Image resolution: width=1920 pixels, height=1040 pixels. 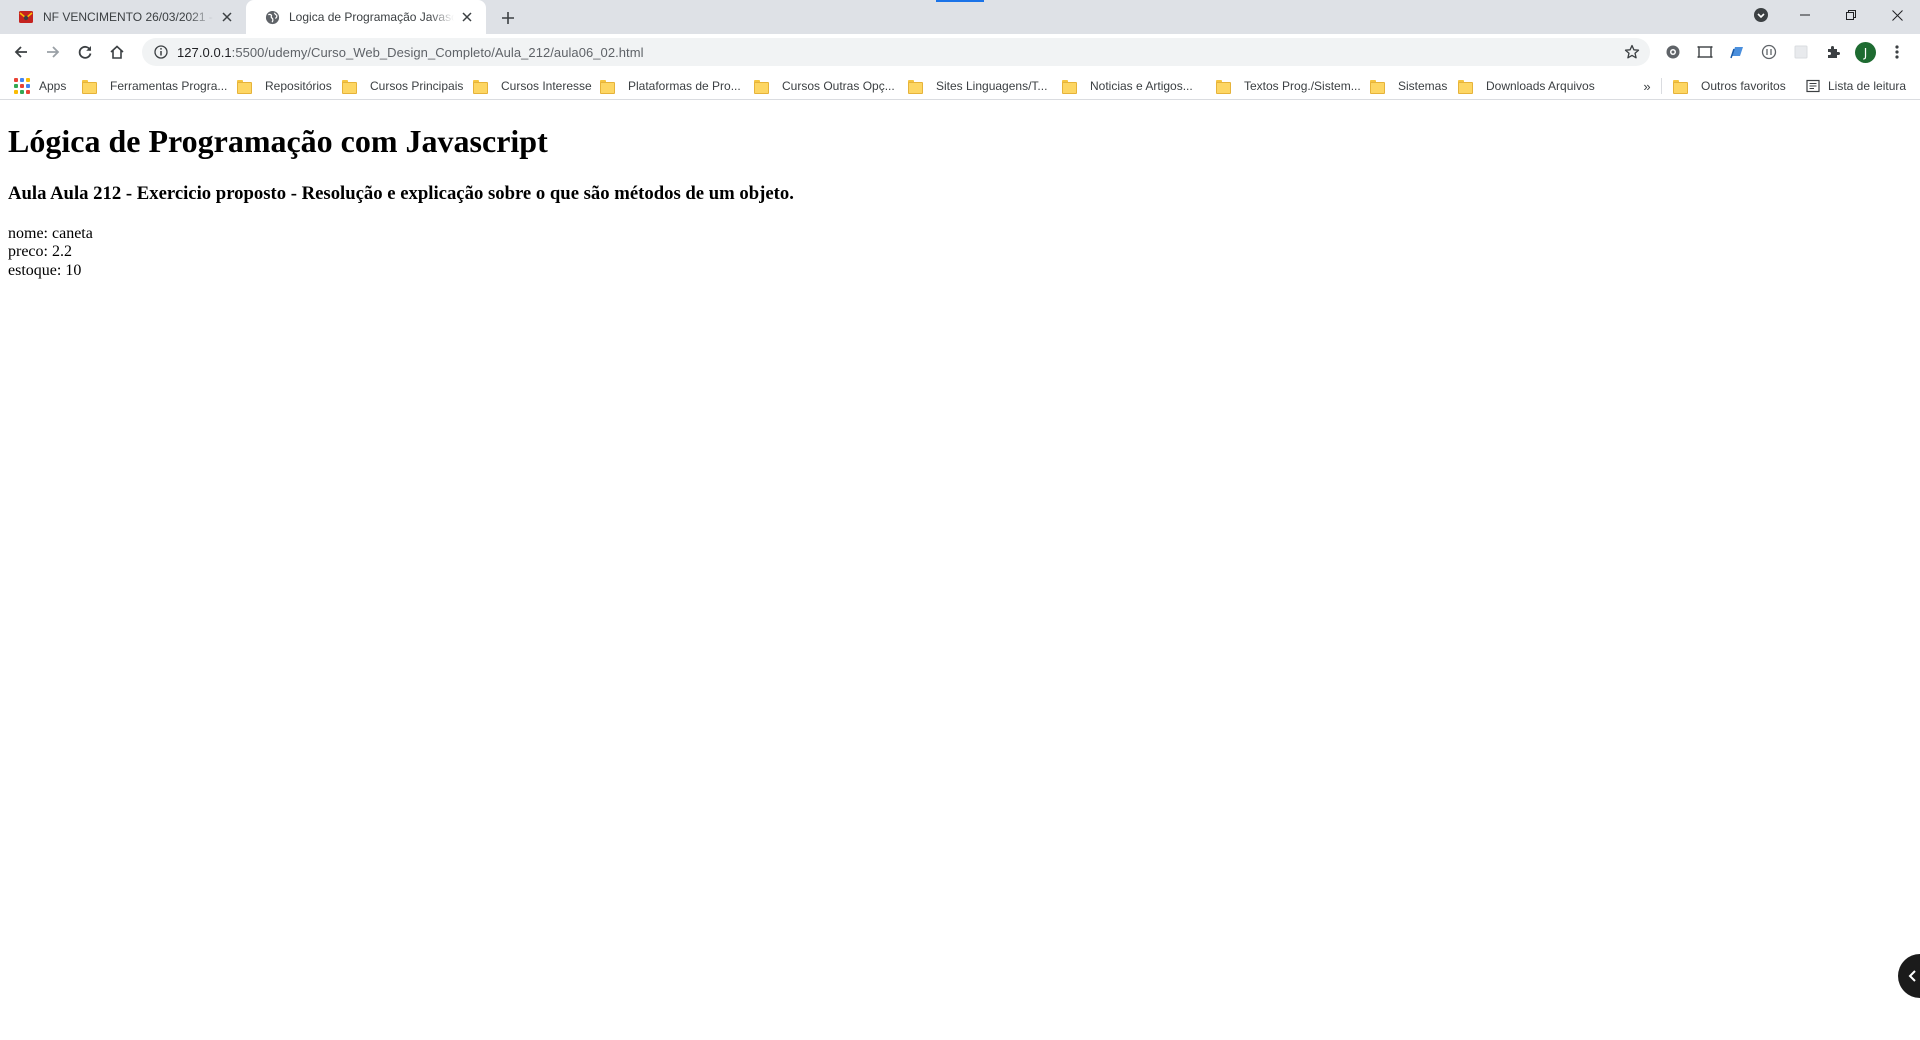 I want to click on reload-button, so click(x=85, y=52).